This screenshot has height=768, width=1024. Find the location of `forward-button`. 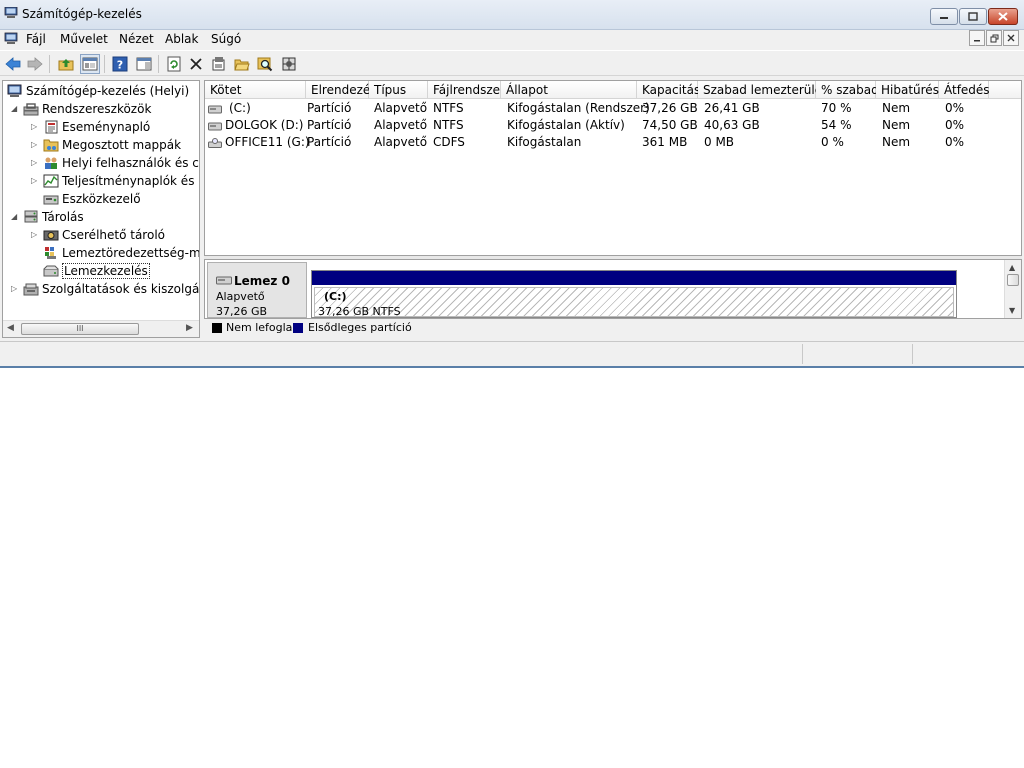

forward-button is located at coordinates (35, 64).